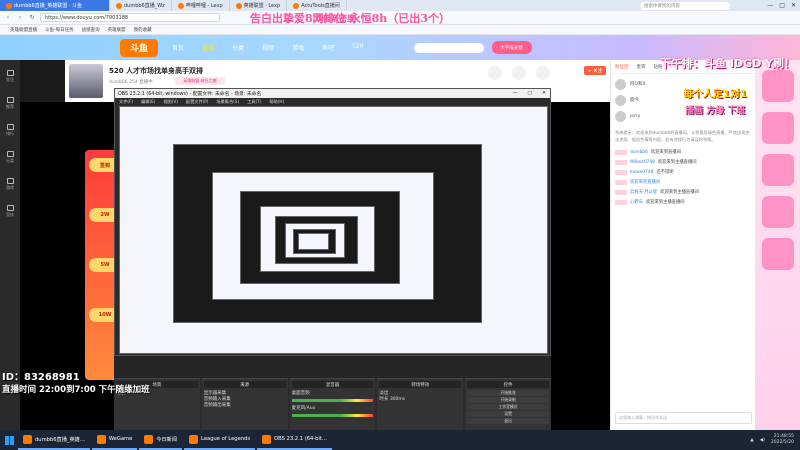 The width and height of the screenshot is (800, 450). I want to click on follow-button: + 关注, so click(595, 70).